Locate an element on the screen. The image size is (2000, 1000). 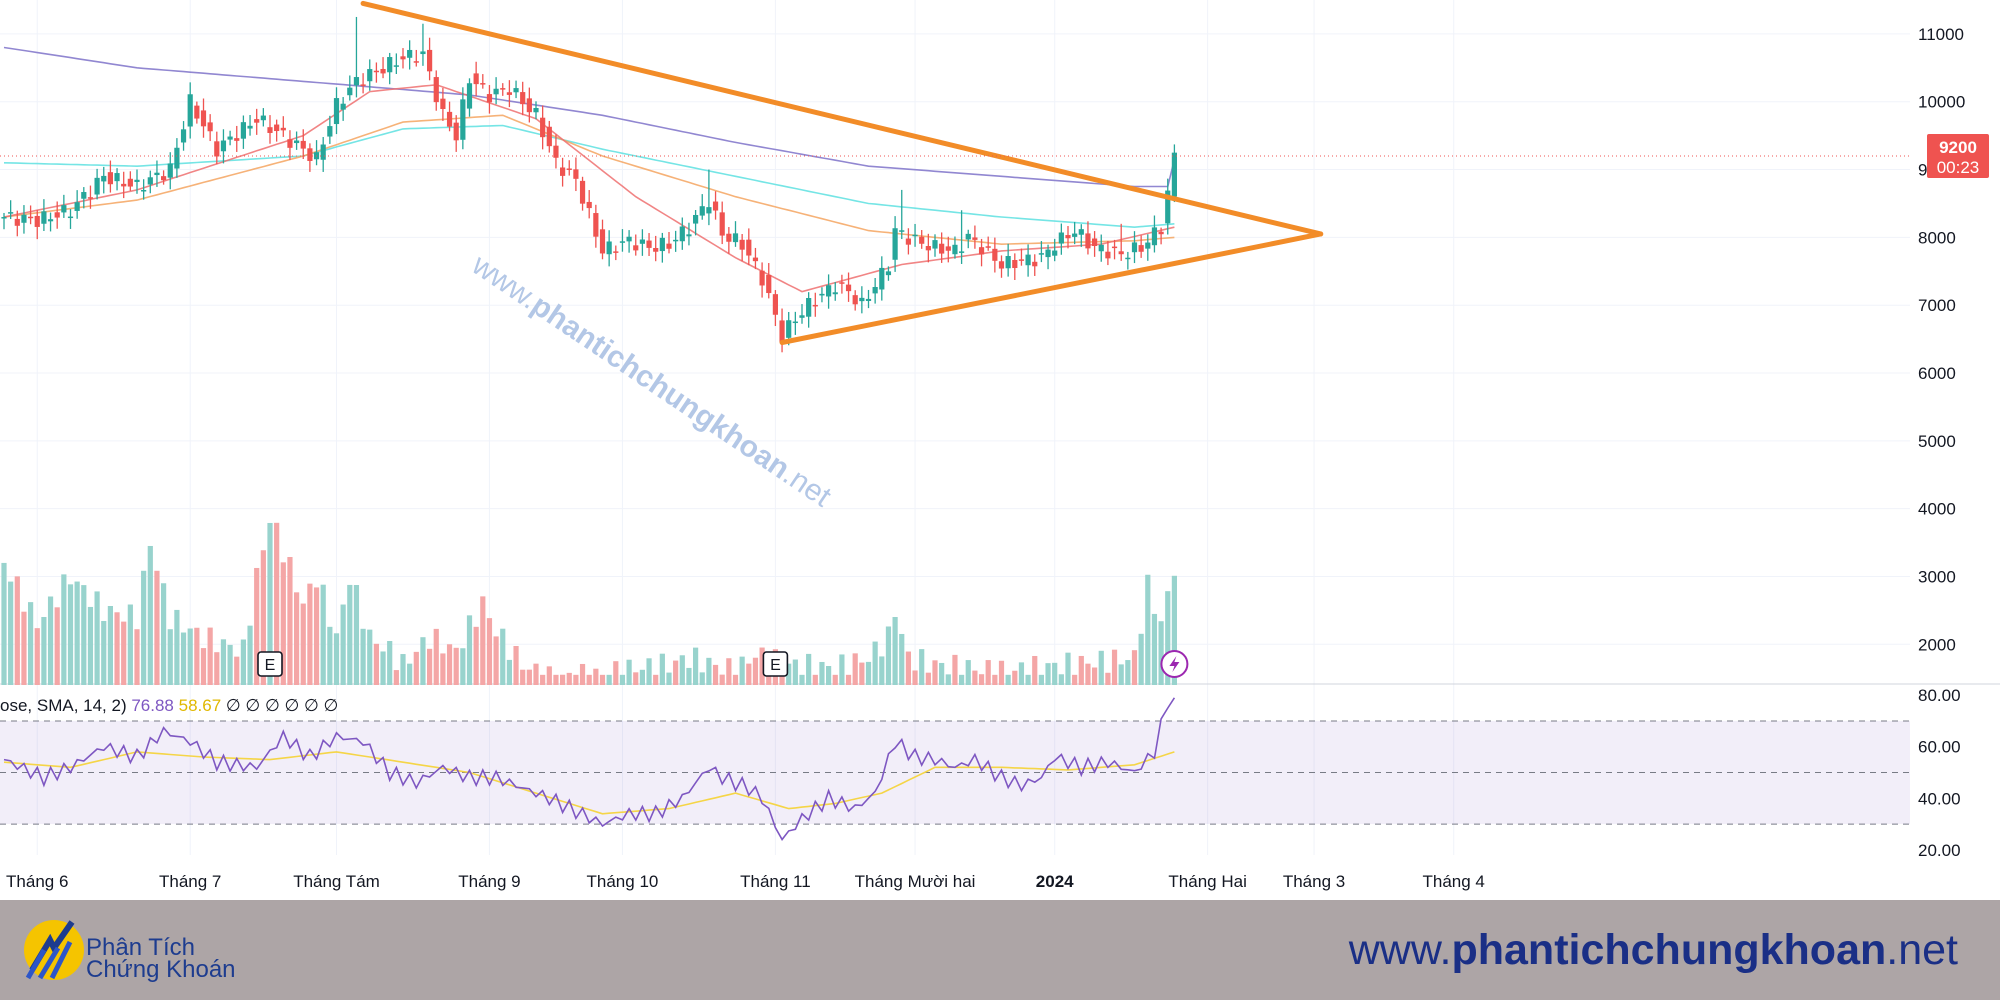
price-tick-label: 6000 is located at coordinates (1937, 373).